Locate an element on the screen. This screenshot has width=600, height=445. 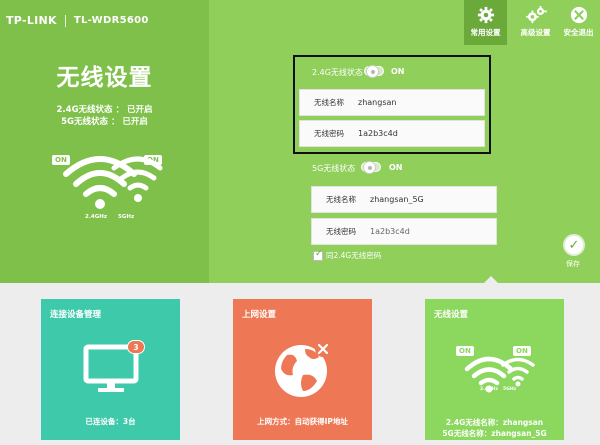
brand-divider is located at coordinates (65, 20).